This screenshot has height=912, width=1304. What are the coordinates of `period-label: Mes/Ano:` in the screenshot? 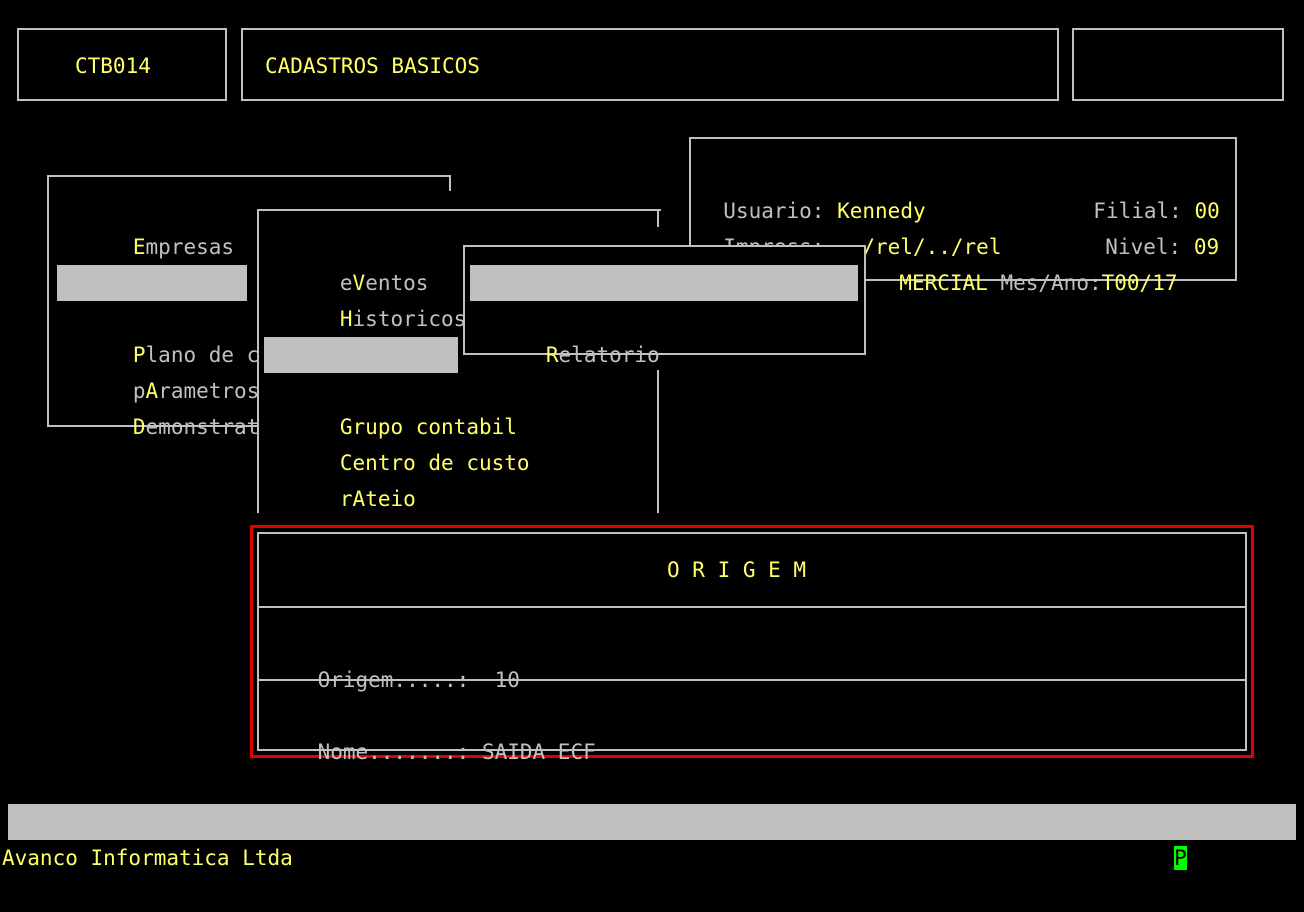 It's located at (1051, 283).